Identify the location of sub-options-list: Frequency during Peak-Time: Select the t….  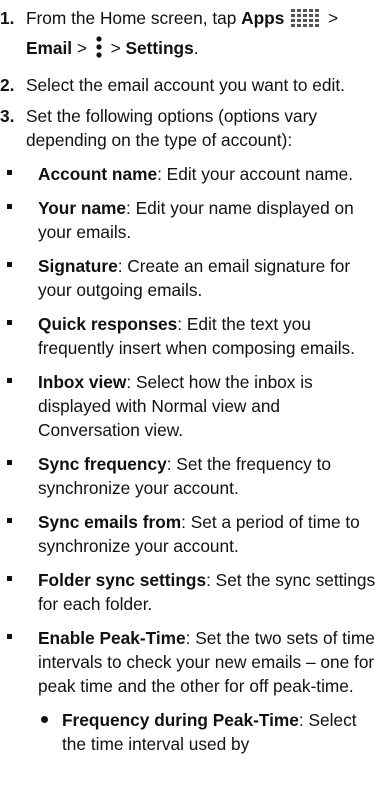
(210, 732).